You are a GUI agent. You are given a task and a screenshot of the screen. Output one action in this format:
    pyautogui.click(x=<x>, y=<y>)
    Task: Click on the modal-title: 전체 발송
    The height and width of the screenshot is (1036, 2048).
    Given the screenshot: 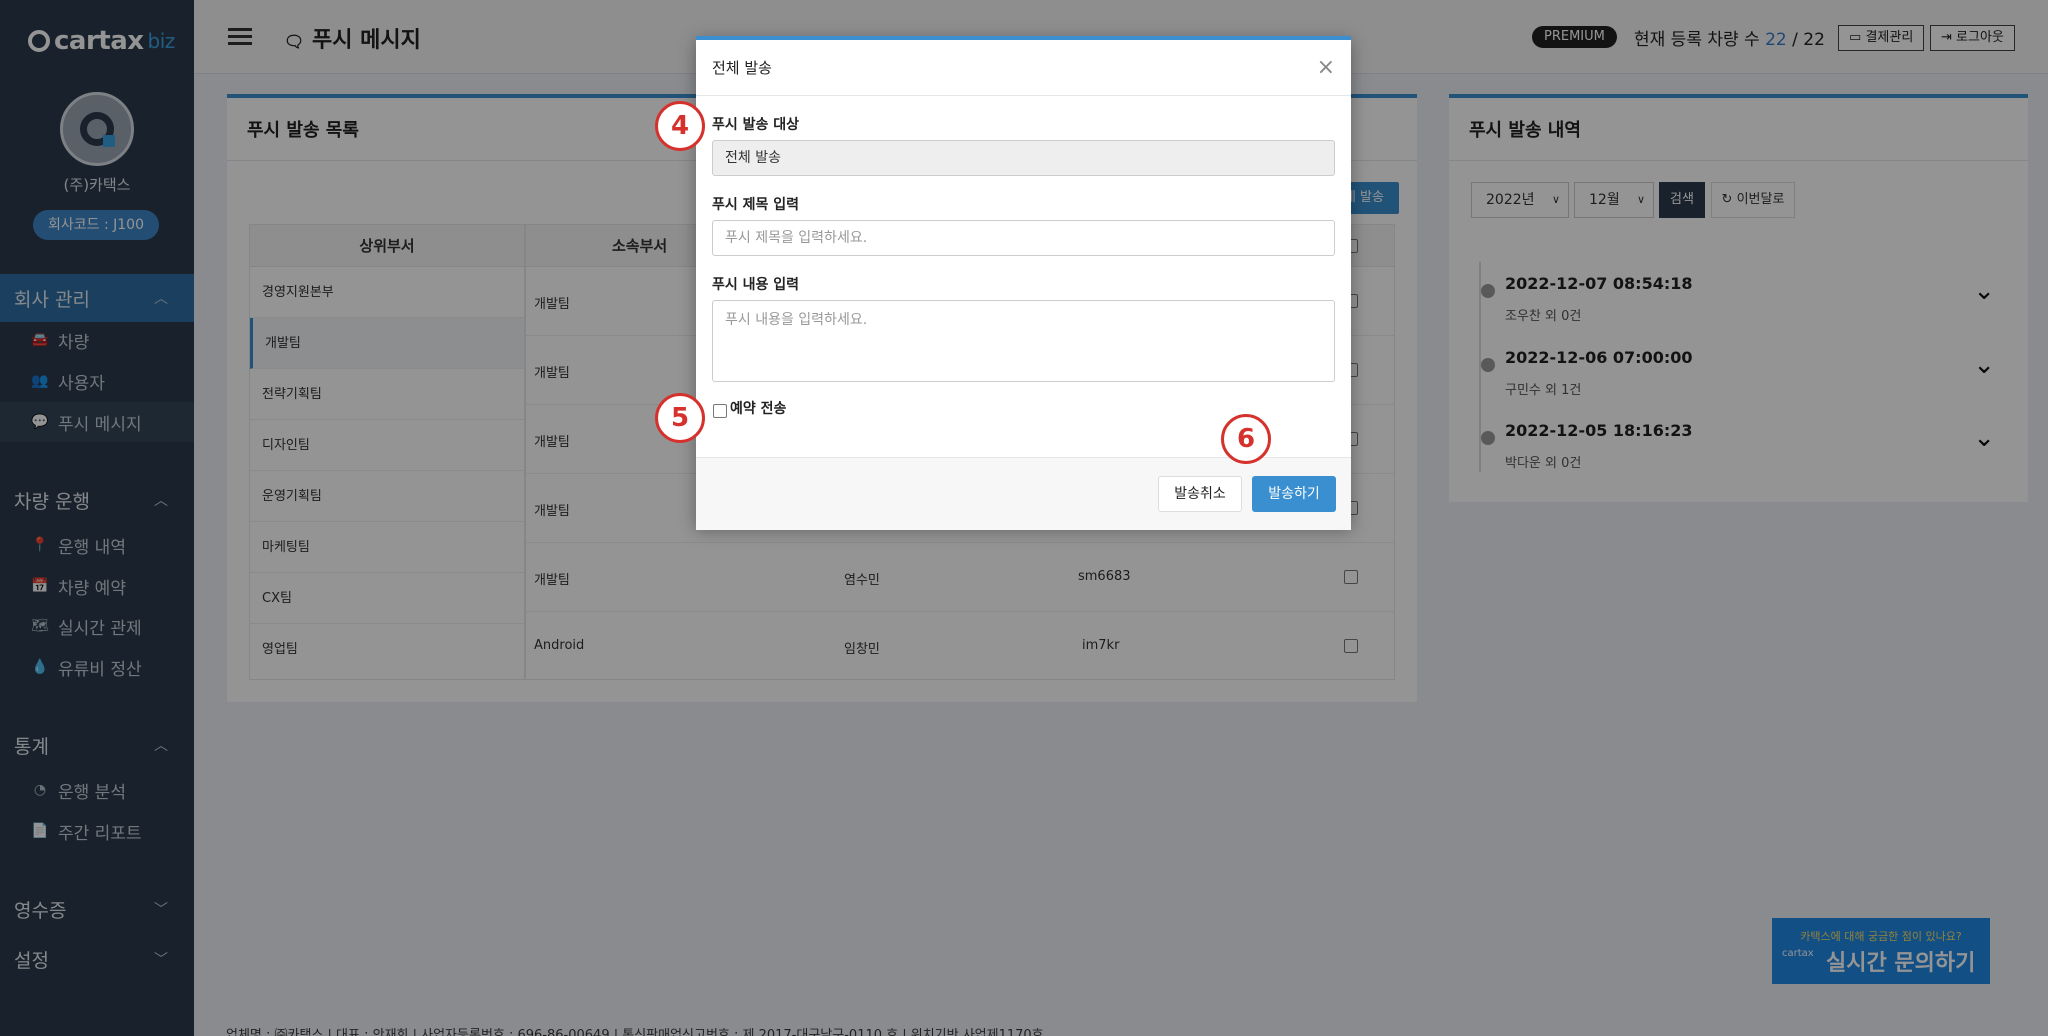 What is the action you would take?
    pyautogui.click(x=742, y=68)
    